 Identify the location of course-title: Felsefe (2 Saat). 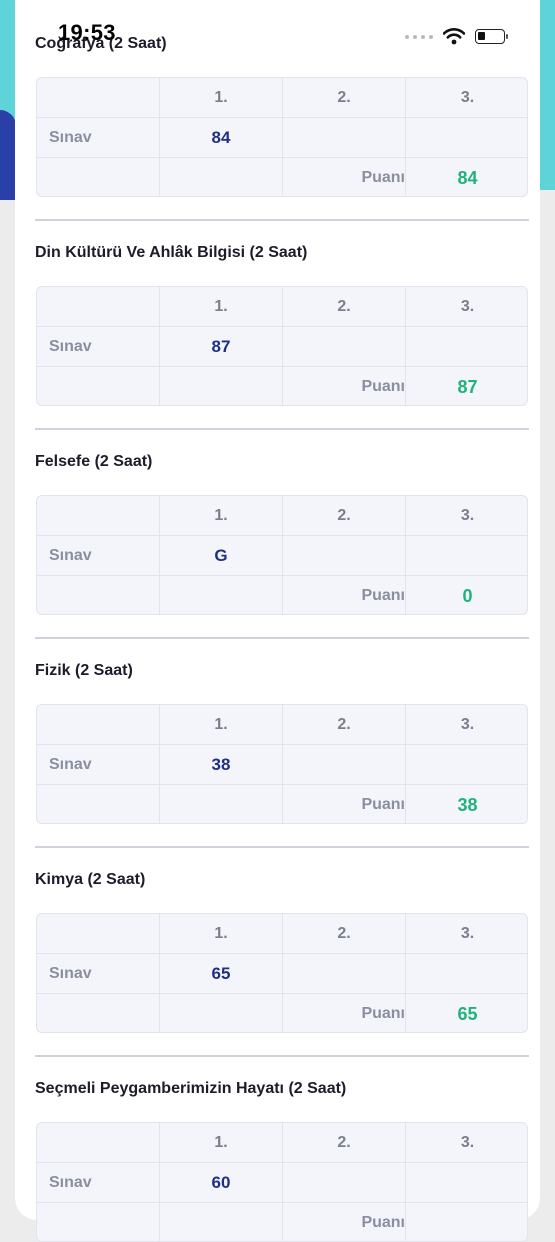
(94, 461).